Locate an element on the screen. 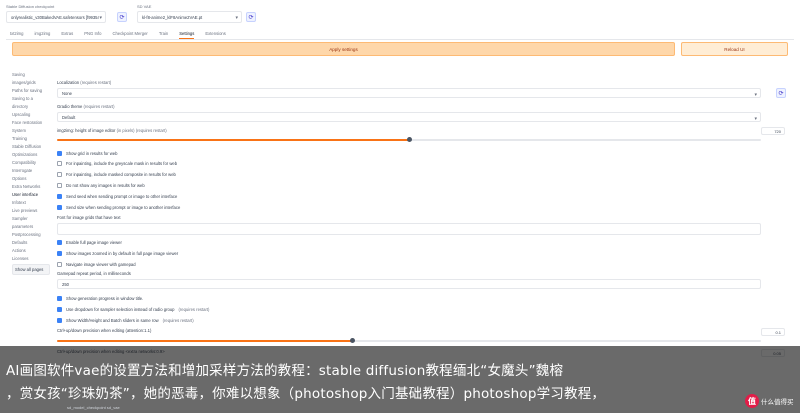  font-grid-input is located at coordinates (409, 229).